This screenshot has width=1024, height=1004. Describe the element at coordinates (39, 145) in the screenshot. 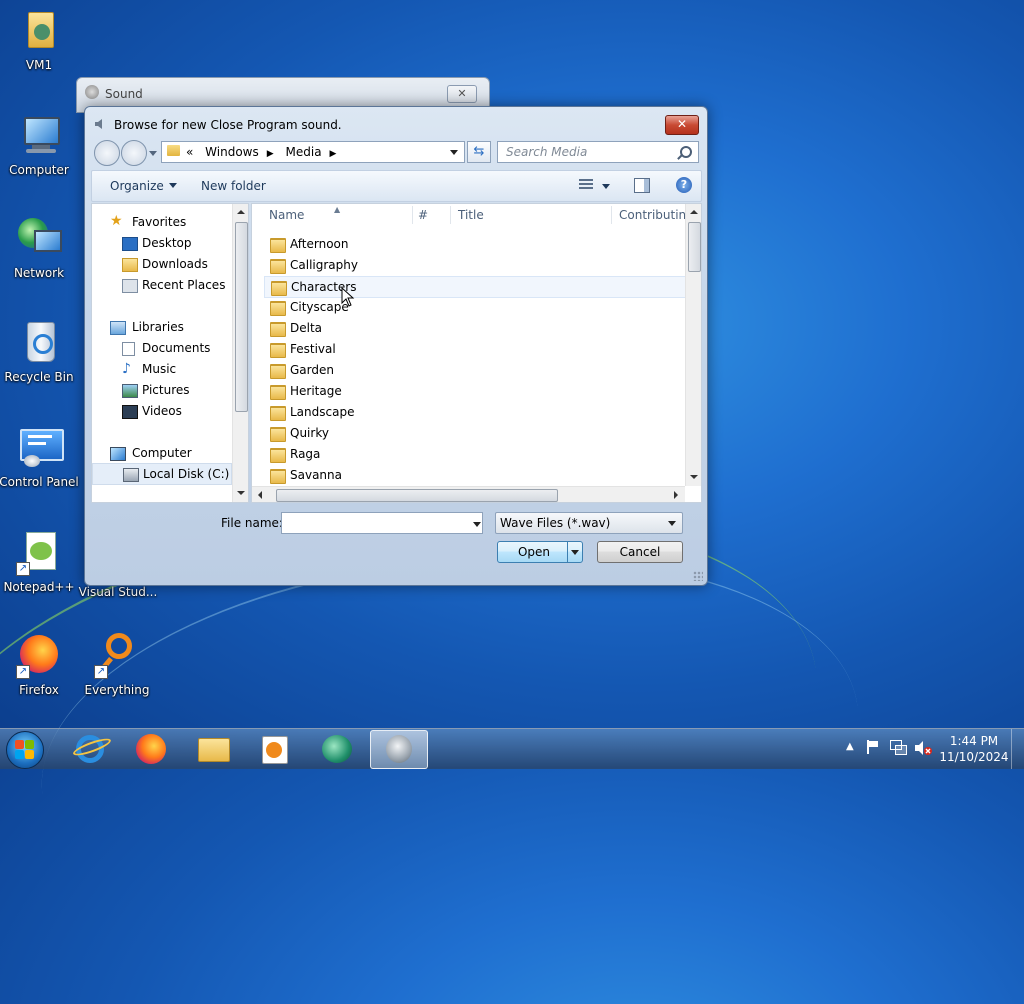

I see `desktop-icon-computer: Computer` at that location.